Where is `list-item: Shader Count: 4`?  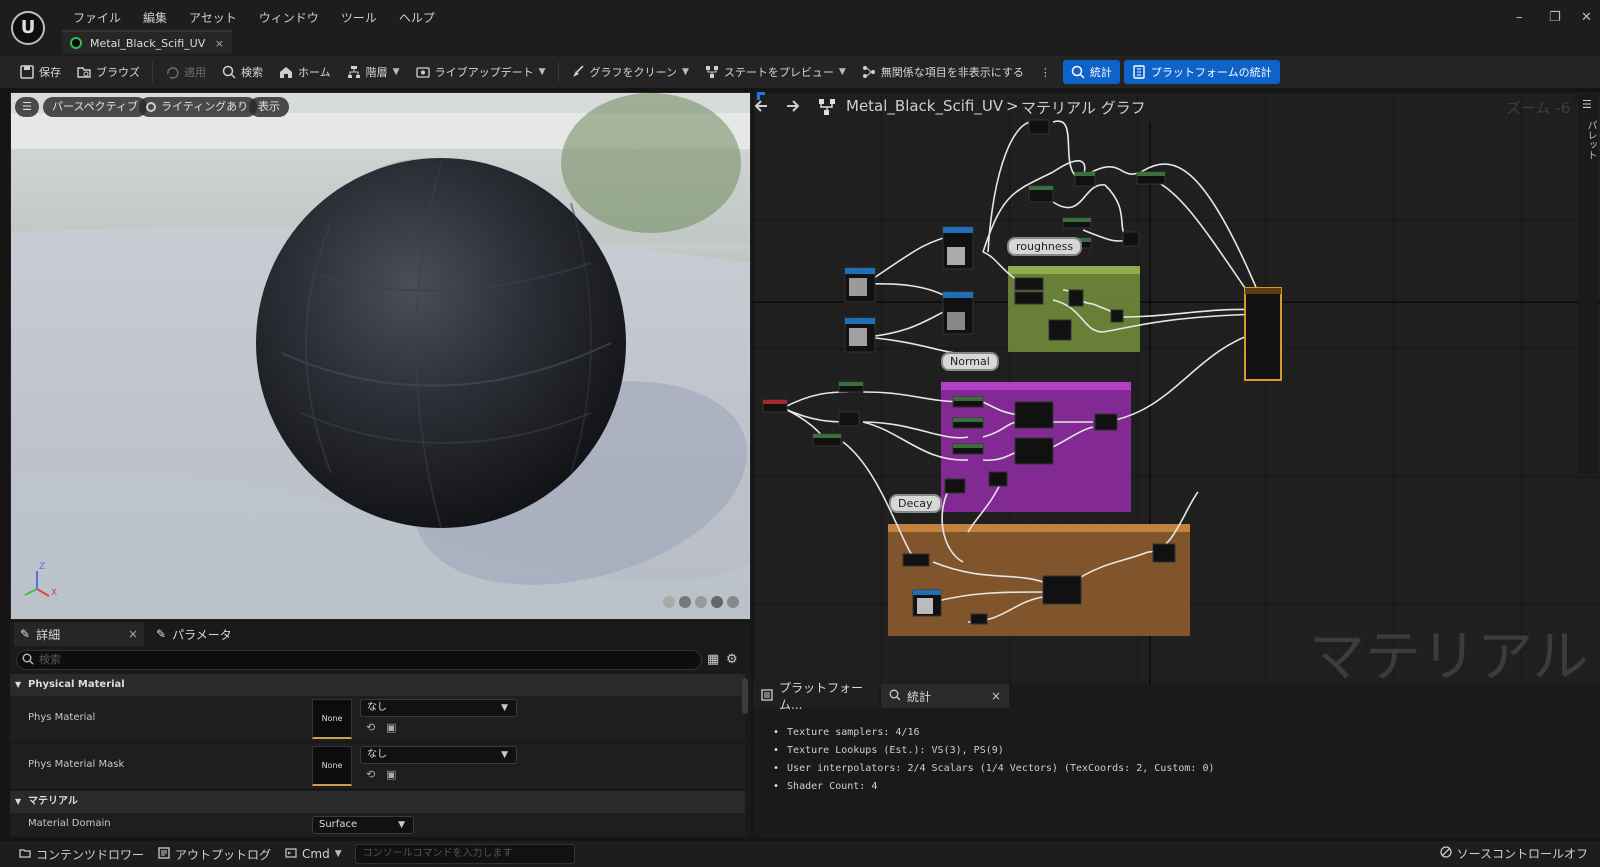 list-item: Shader Count: 4 is located at coordinates (994, 787).